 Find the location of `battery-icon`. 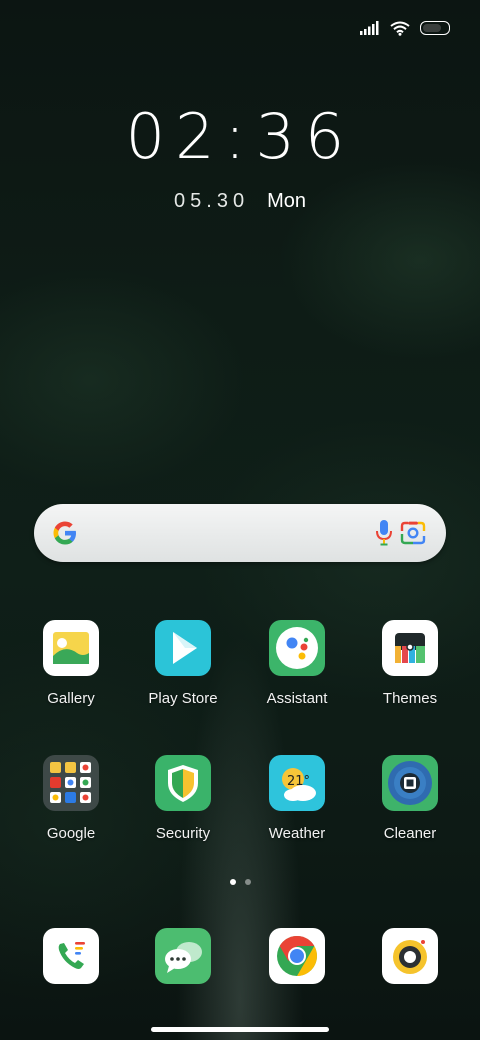

battery-icon is located at coordinates (435, 28).